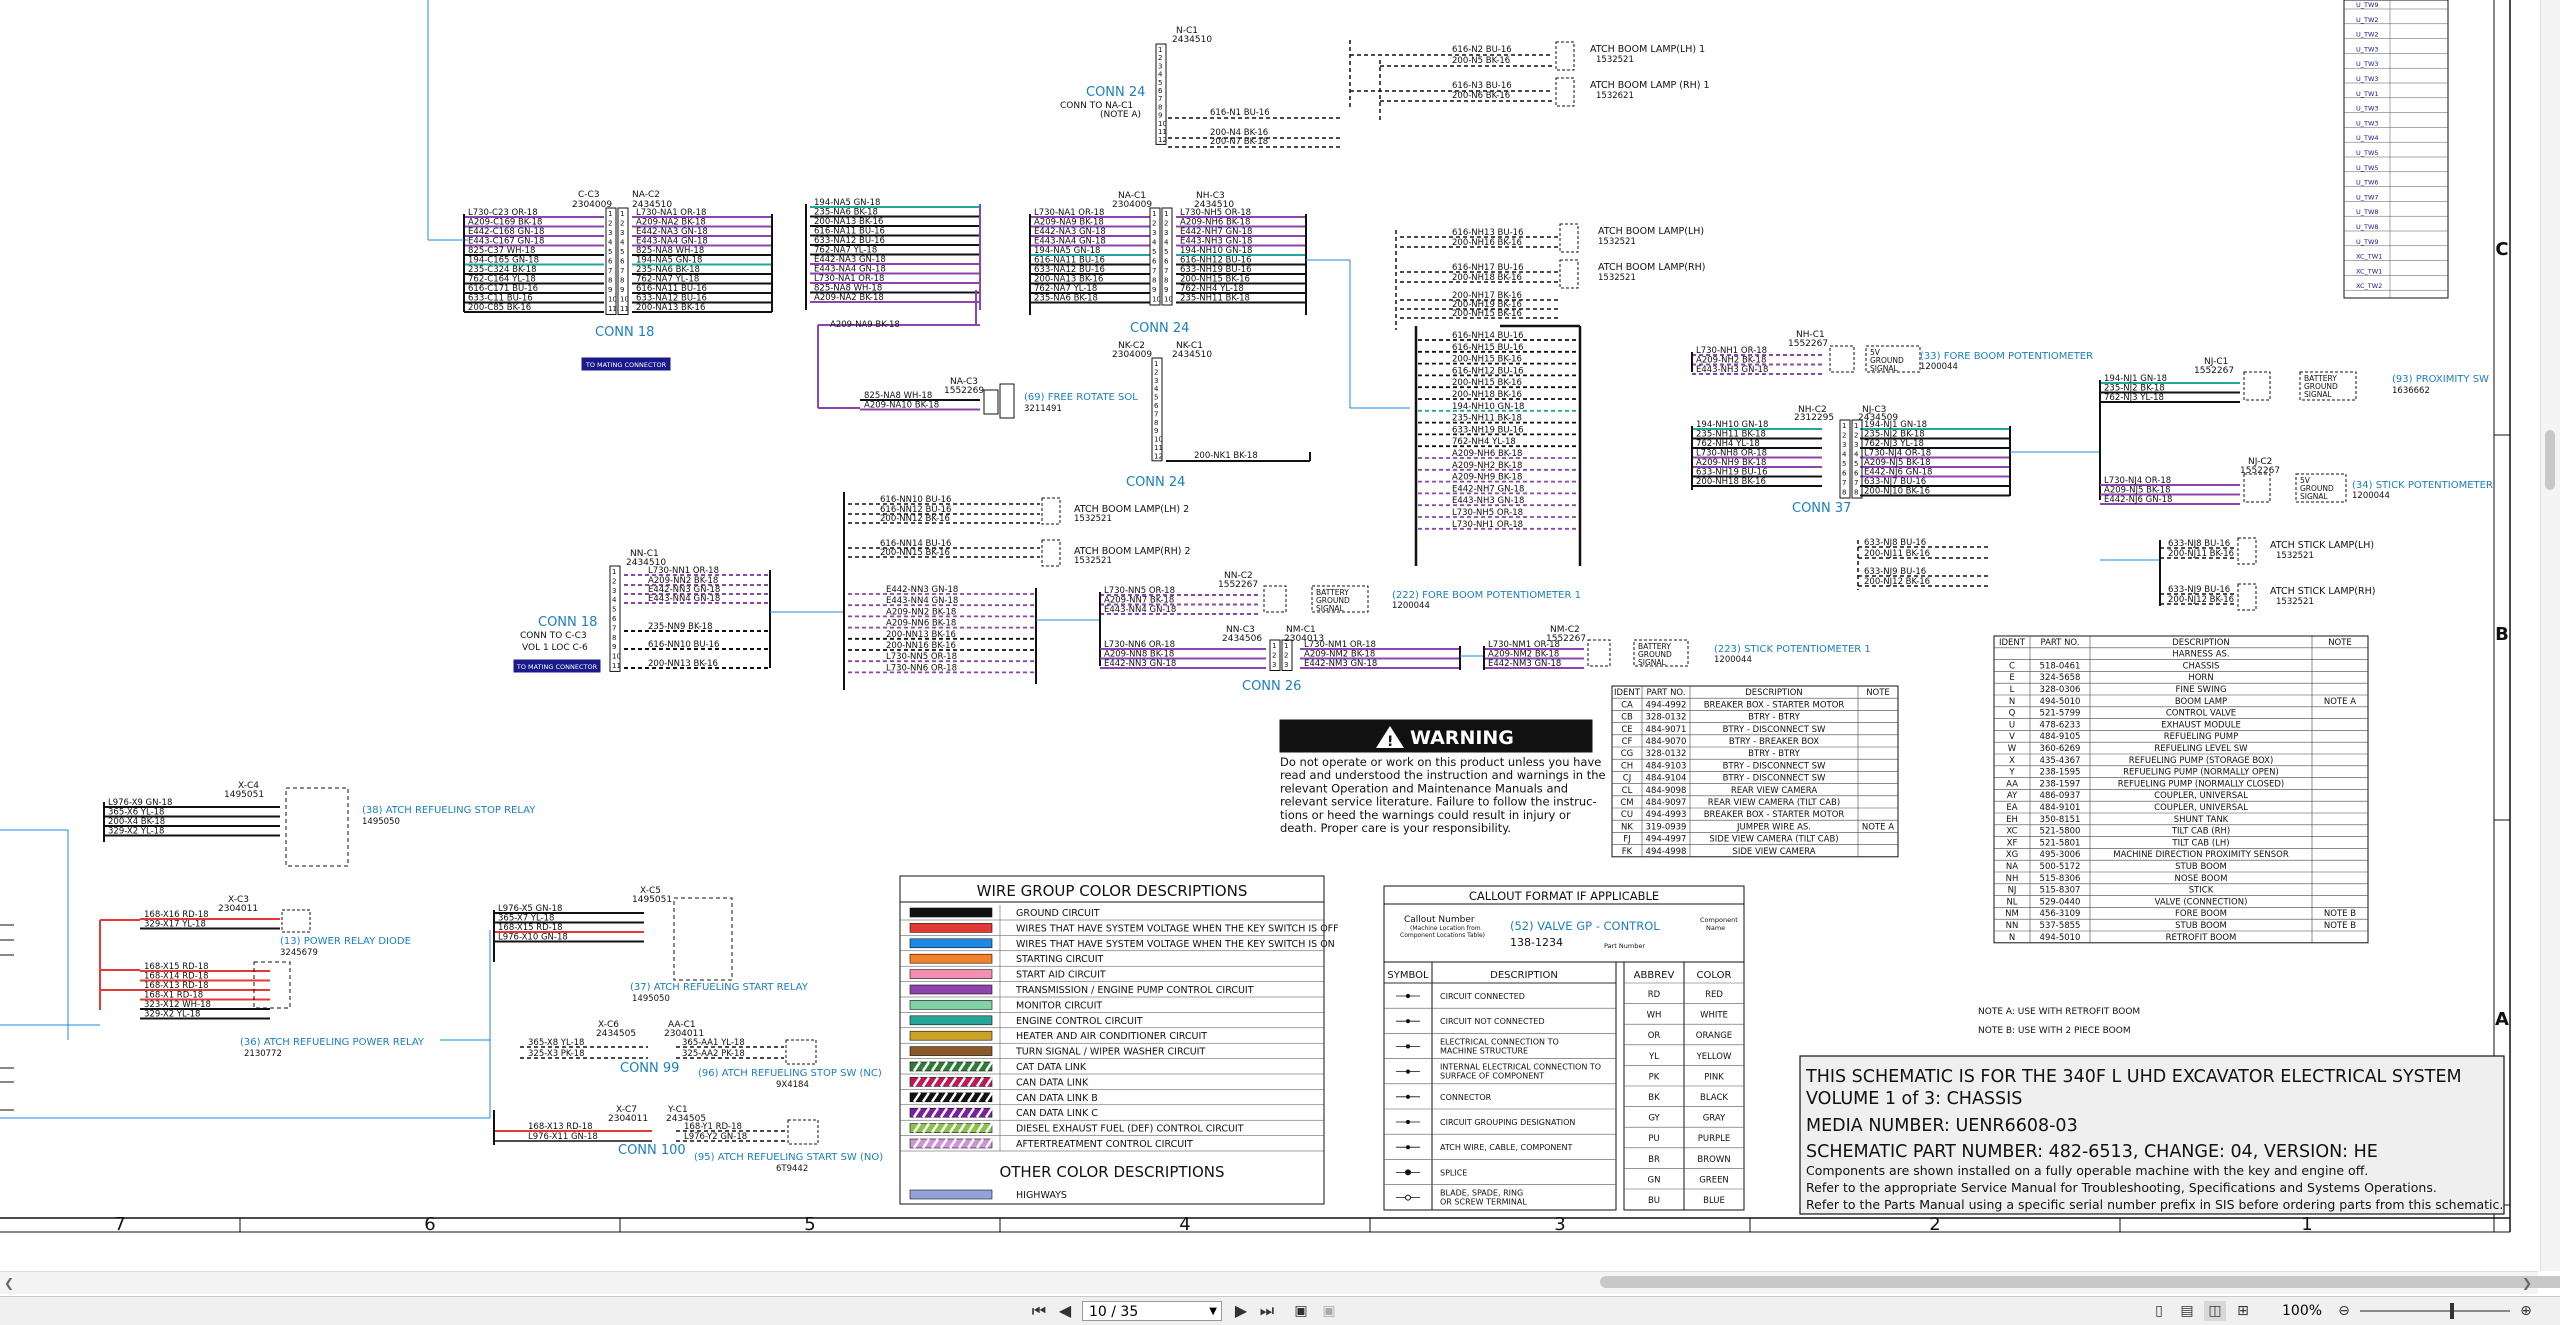 Image resolution: width=2560 pixels, height=1325 pixels. Describe the element at coordinates (2080, 1282) in the screenshot. I see `horizontal-scroll-thumb` at that location.